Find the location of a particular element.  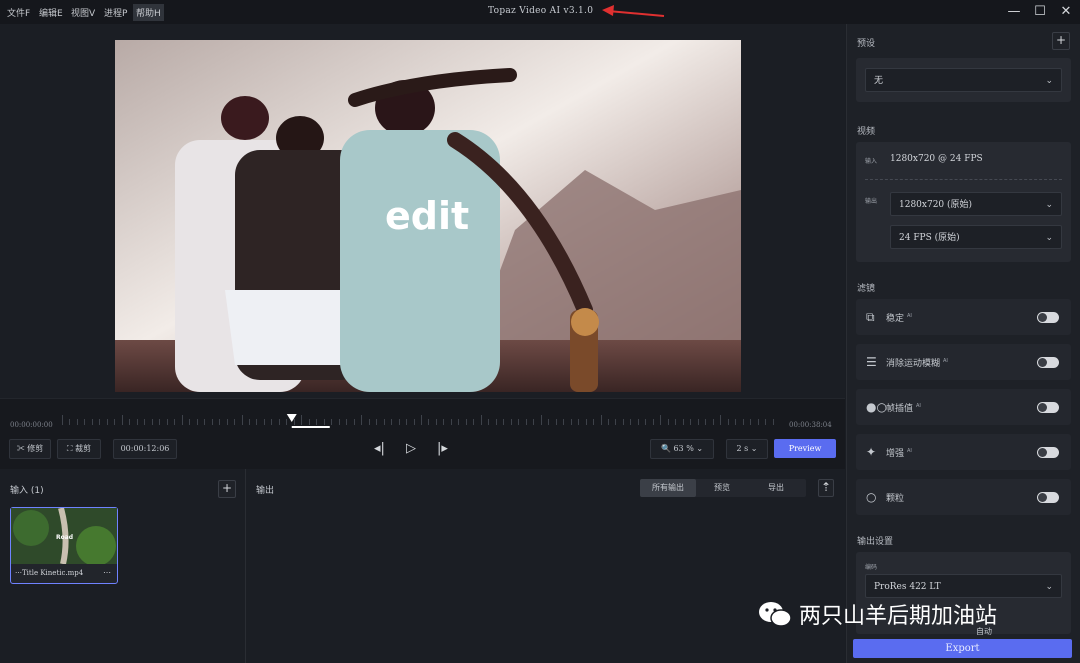

zoom-select: 🔍 63 % ⌄ is located at coordinates (682, 449).